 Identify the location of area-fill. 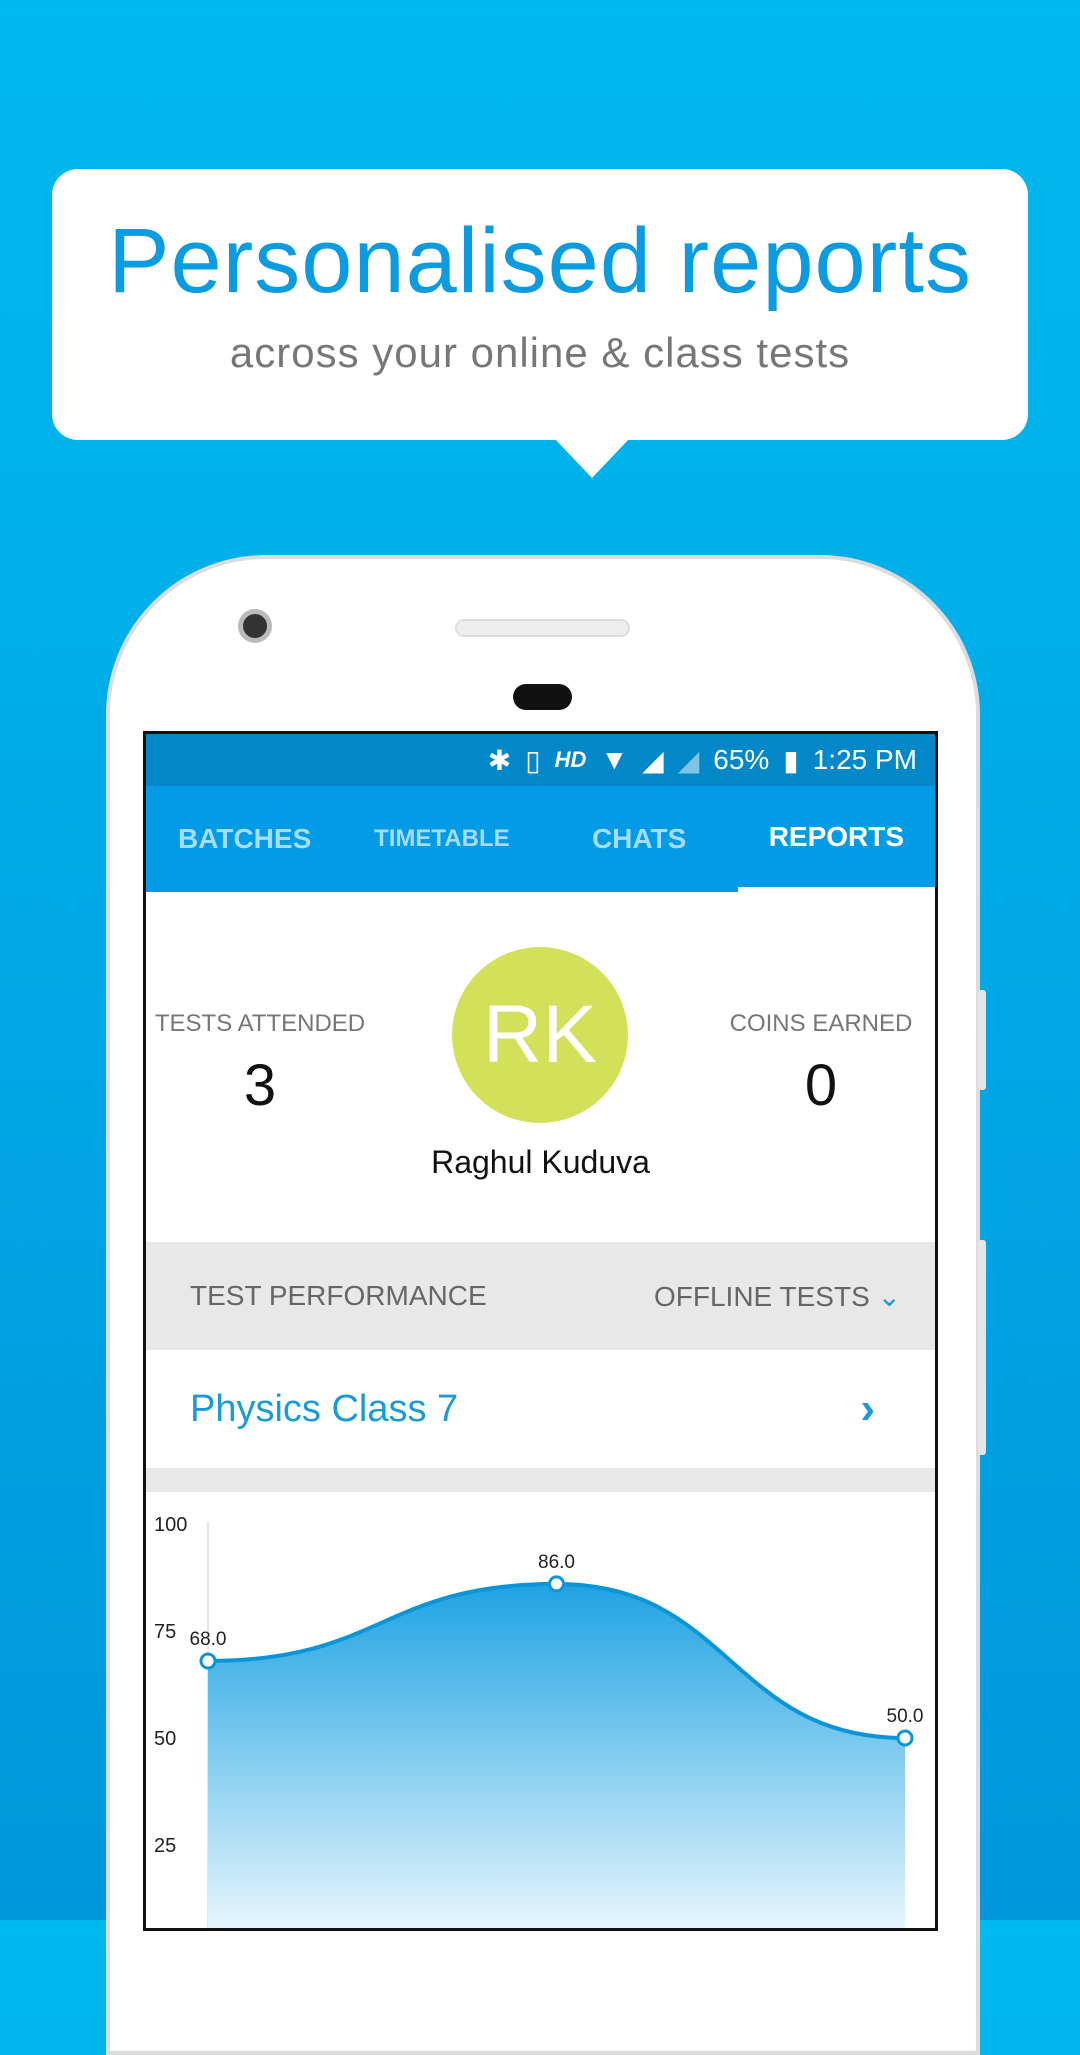
(556, 1755).